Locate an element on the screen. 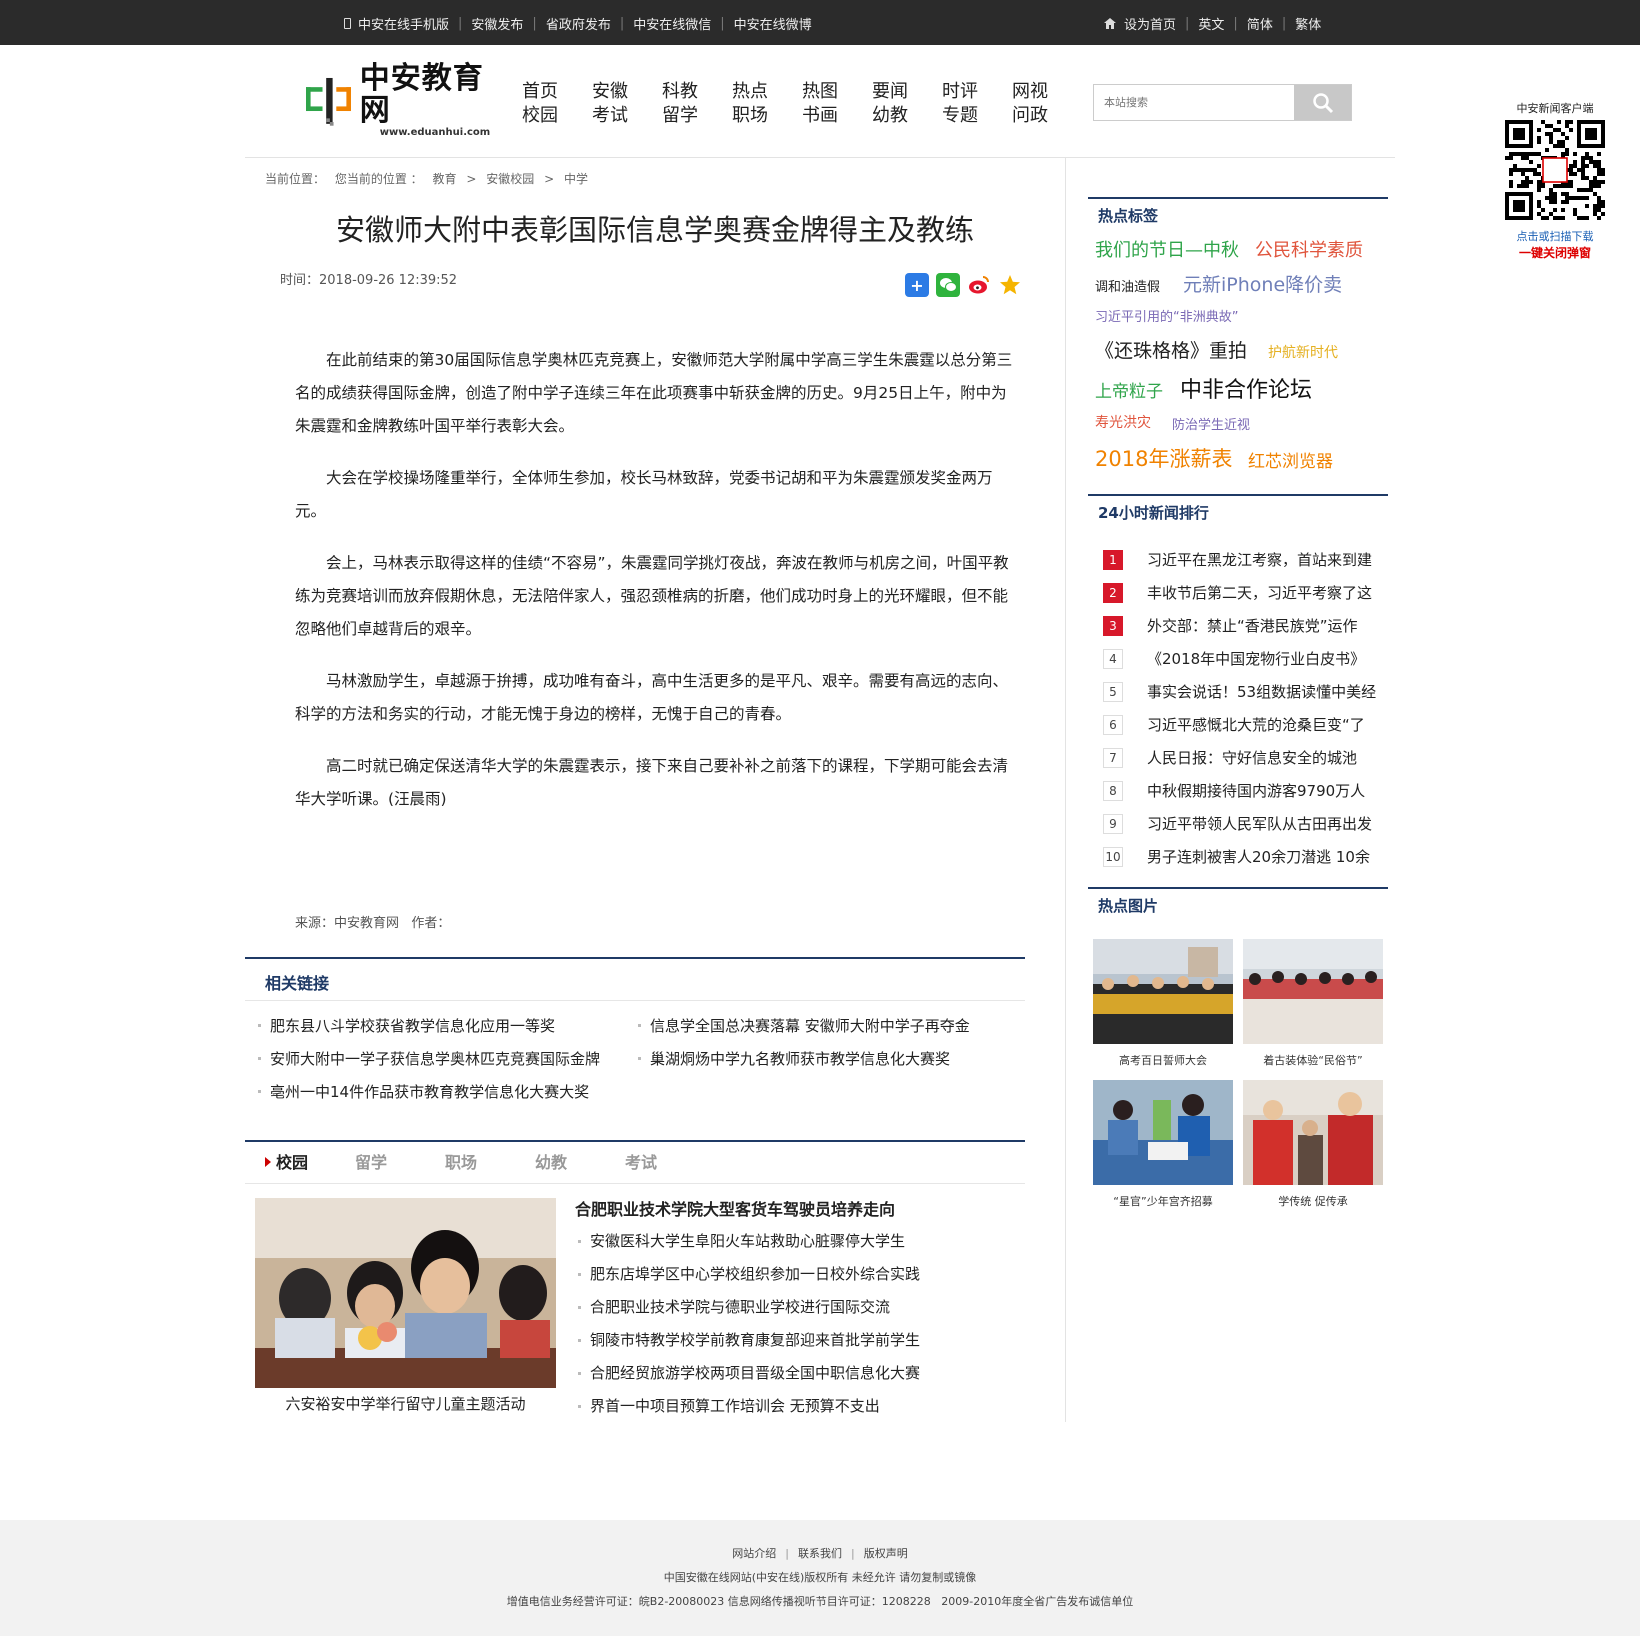 The height and width of the screenshot is (1636, 1640). rank-row: 3 外交部：禁止“香港民族党”运作 is located at coordinates (1239, 625).